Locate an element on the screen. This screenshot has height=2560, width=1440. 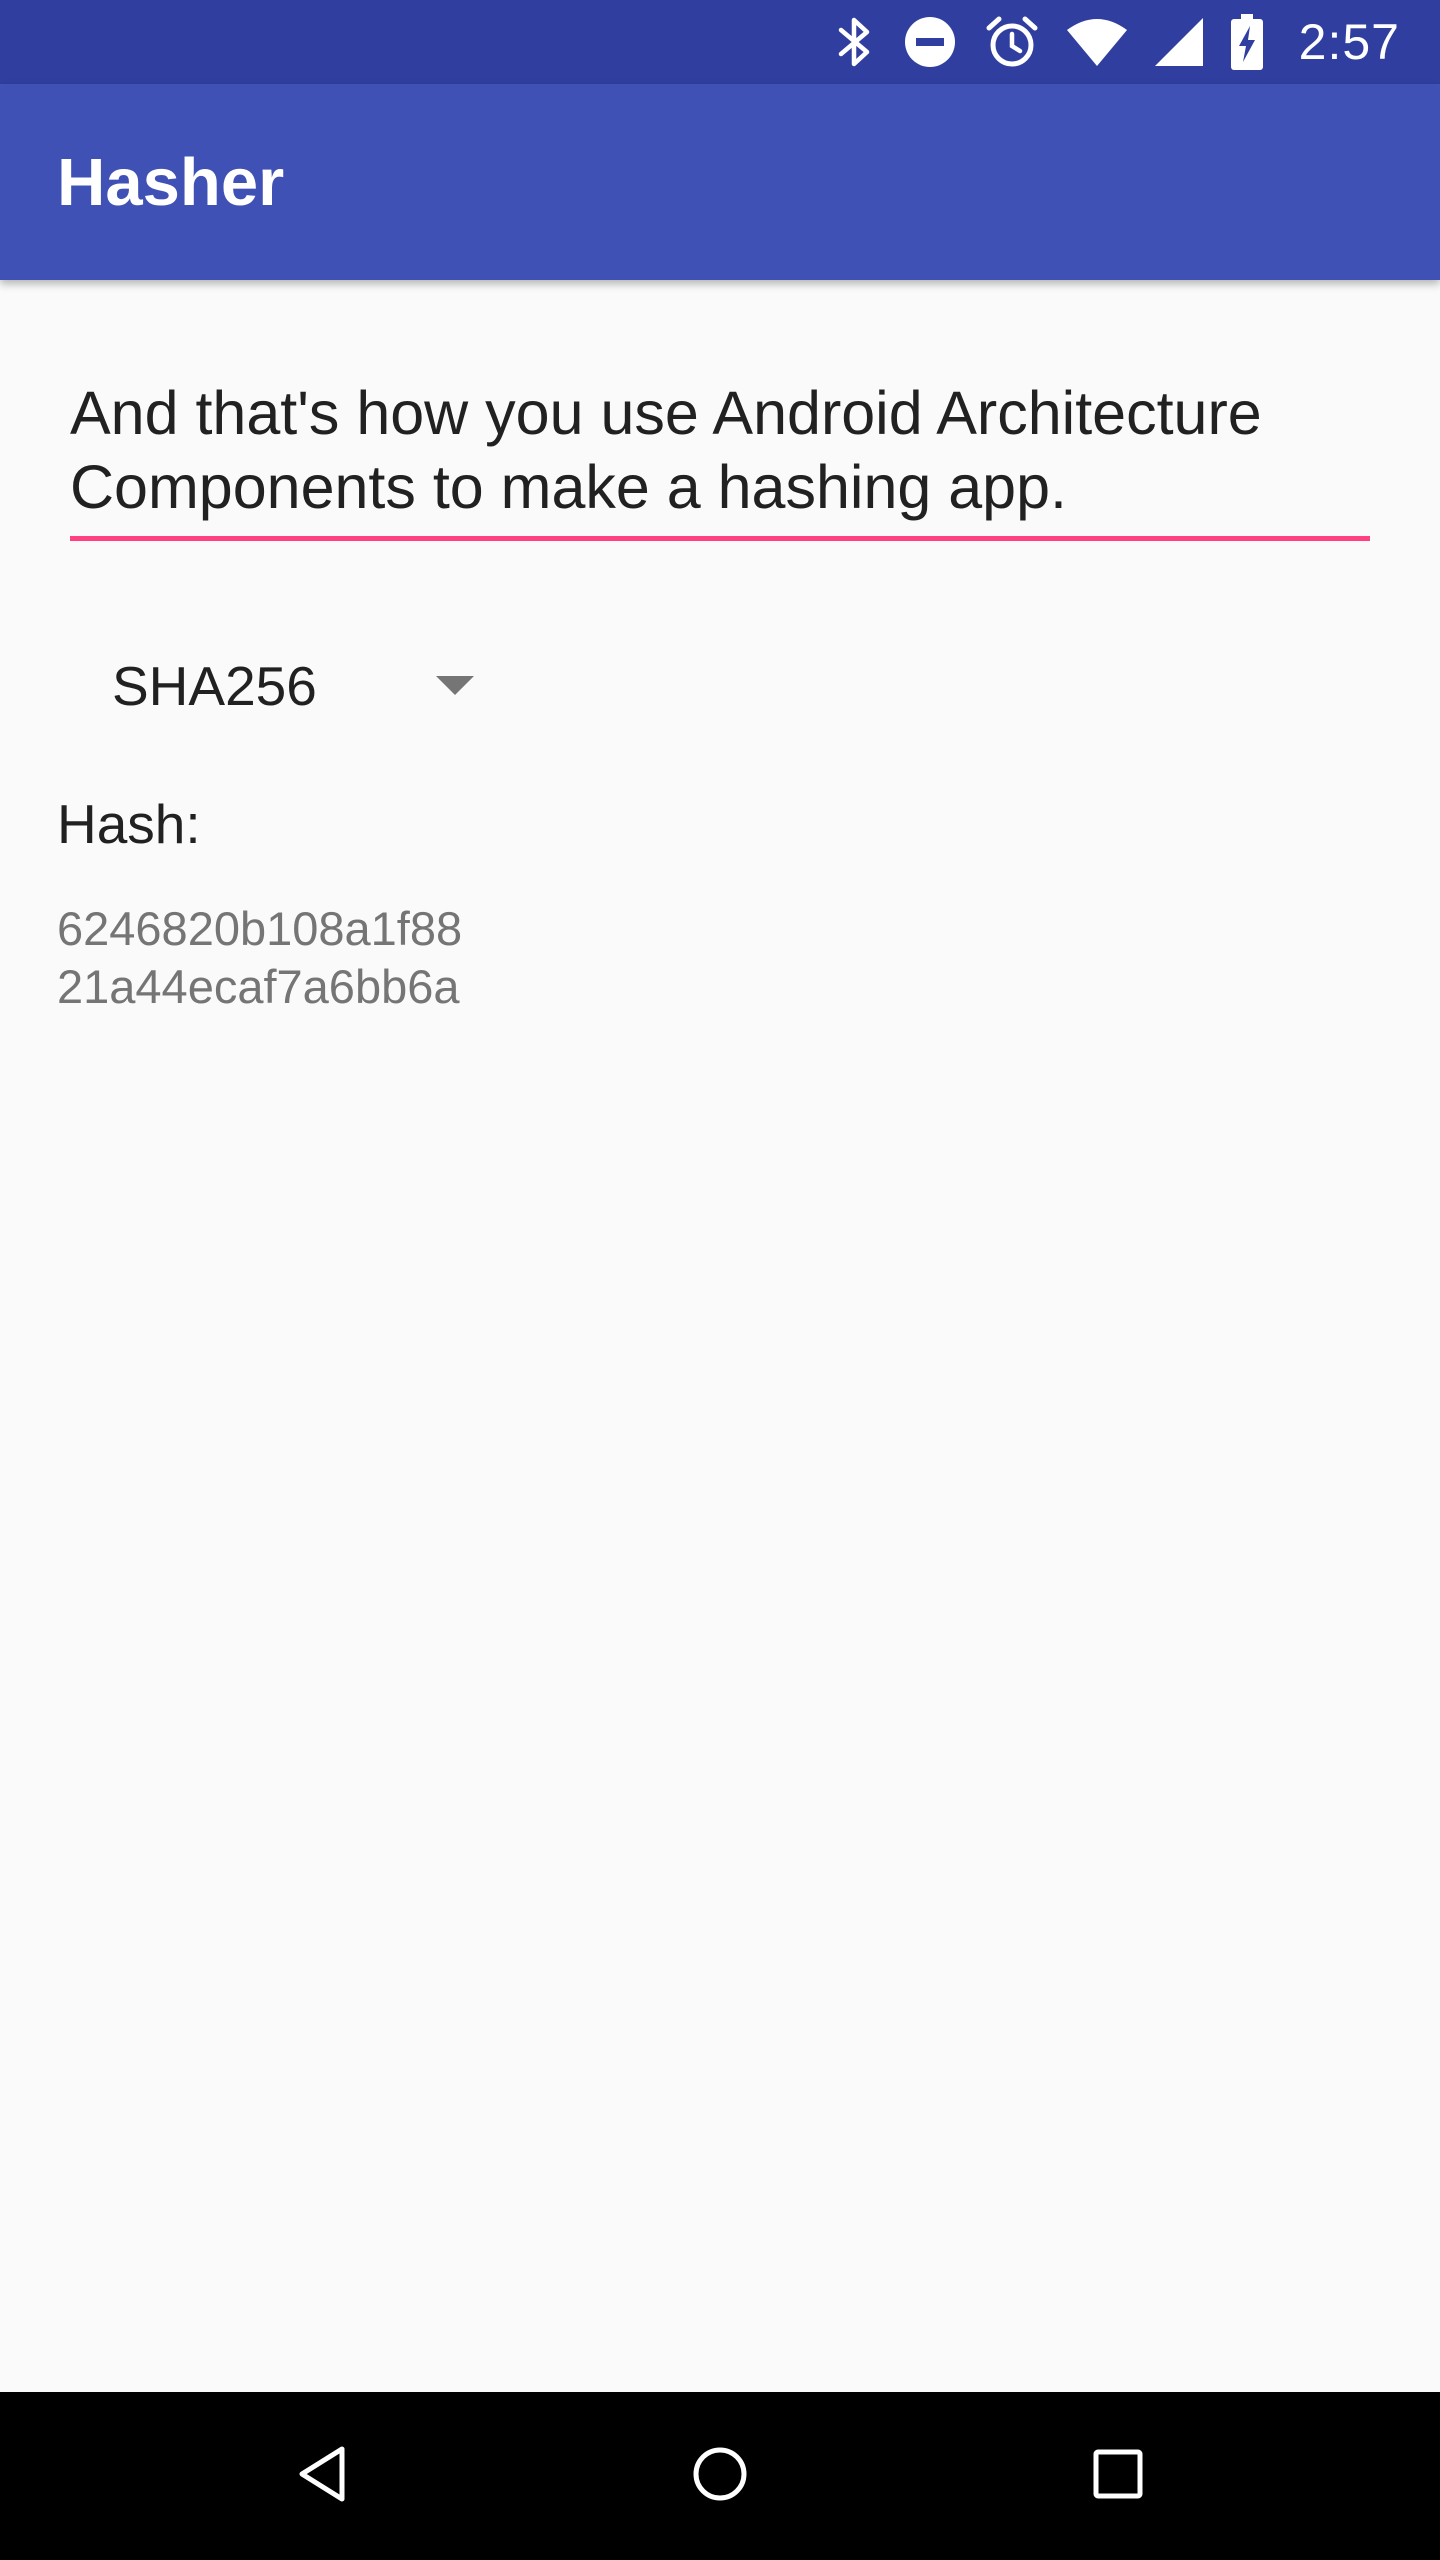
bluetooth-icon is located at coordinates (855, 42).